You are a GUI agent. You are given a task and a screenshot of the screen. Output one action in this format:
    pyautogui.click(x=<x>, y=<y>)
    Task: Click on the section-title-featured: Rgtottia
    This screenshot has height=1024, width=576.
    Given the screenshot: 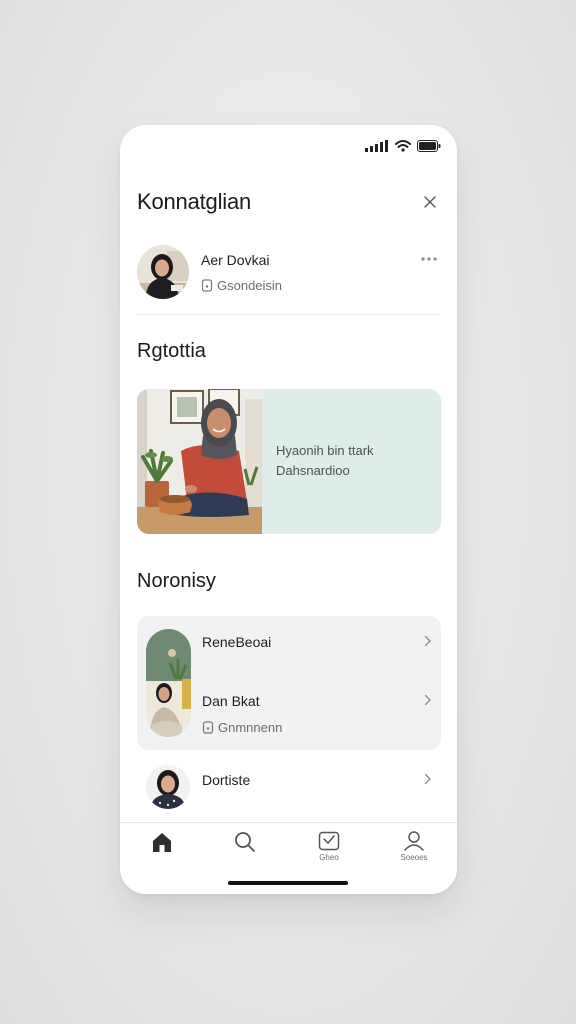 What is the action you would take?
    pyautogui.click(x=171, y=351)
    